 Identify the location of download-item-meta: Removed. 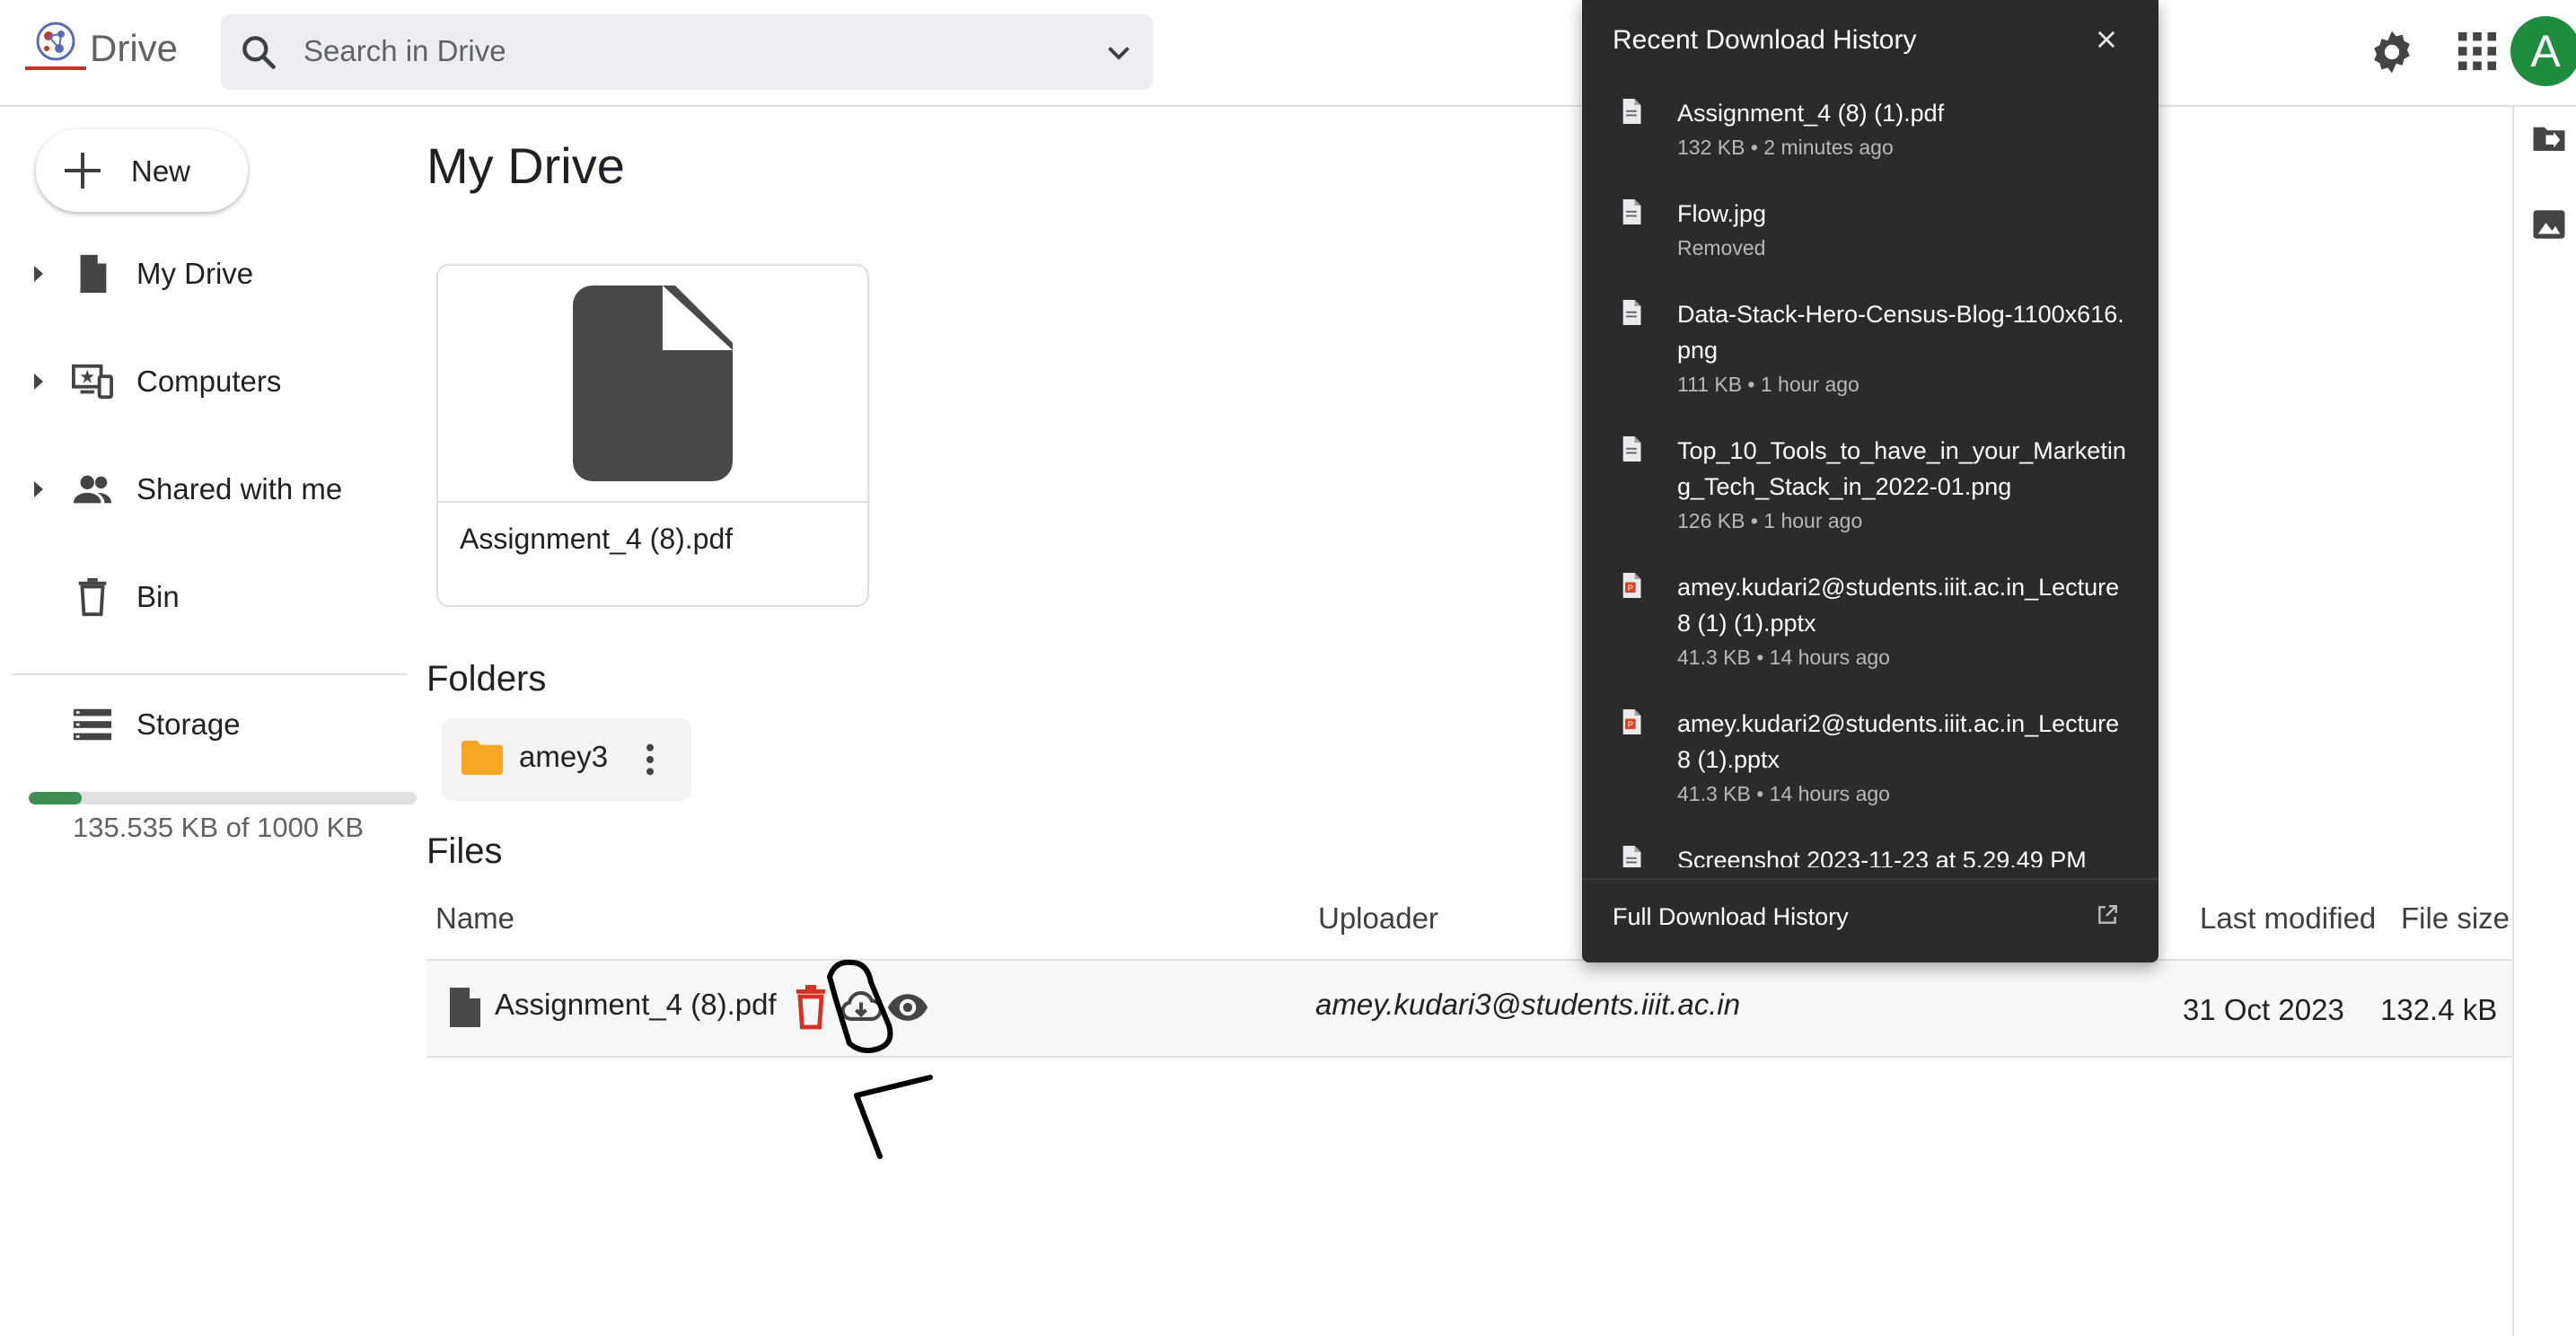
(1721, 247).